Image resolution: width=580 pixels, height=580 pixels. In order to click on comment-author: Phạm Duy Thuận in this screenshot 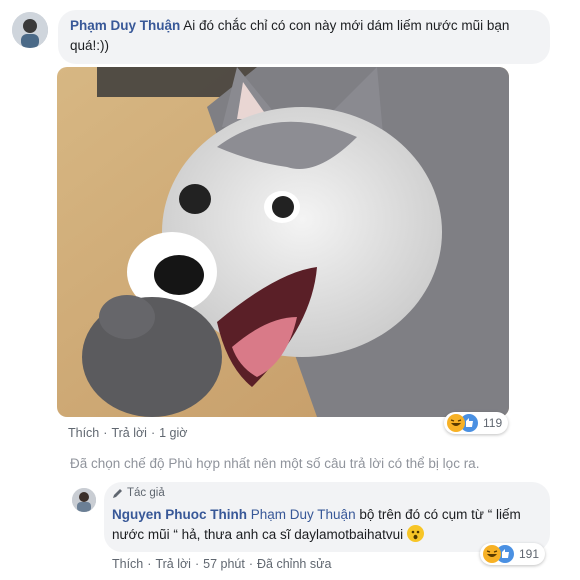, I will do `click(125, 25)`.